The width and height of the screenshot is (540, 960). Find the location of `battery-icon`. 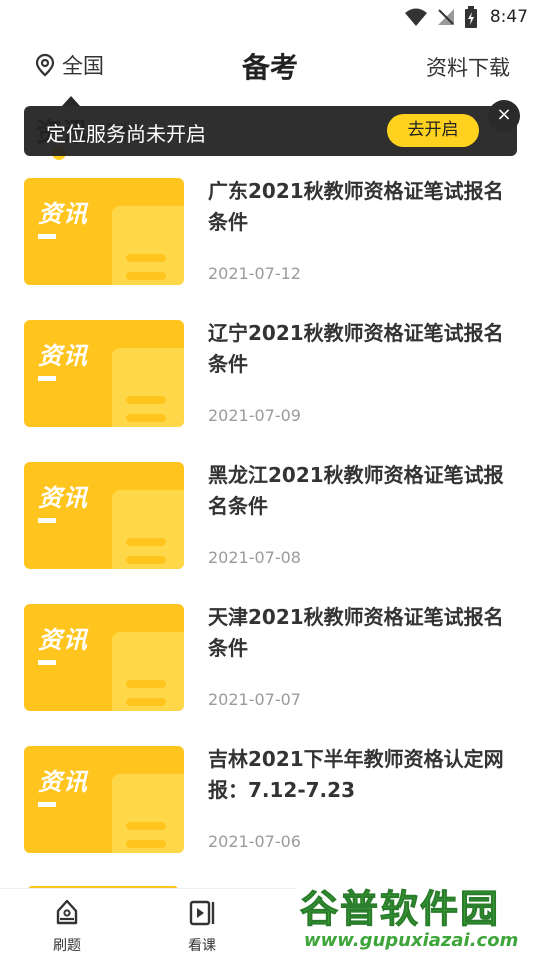

battery-icon is located at coordinates (470, 17).